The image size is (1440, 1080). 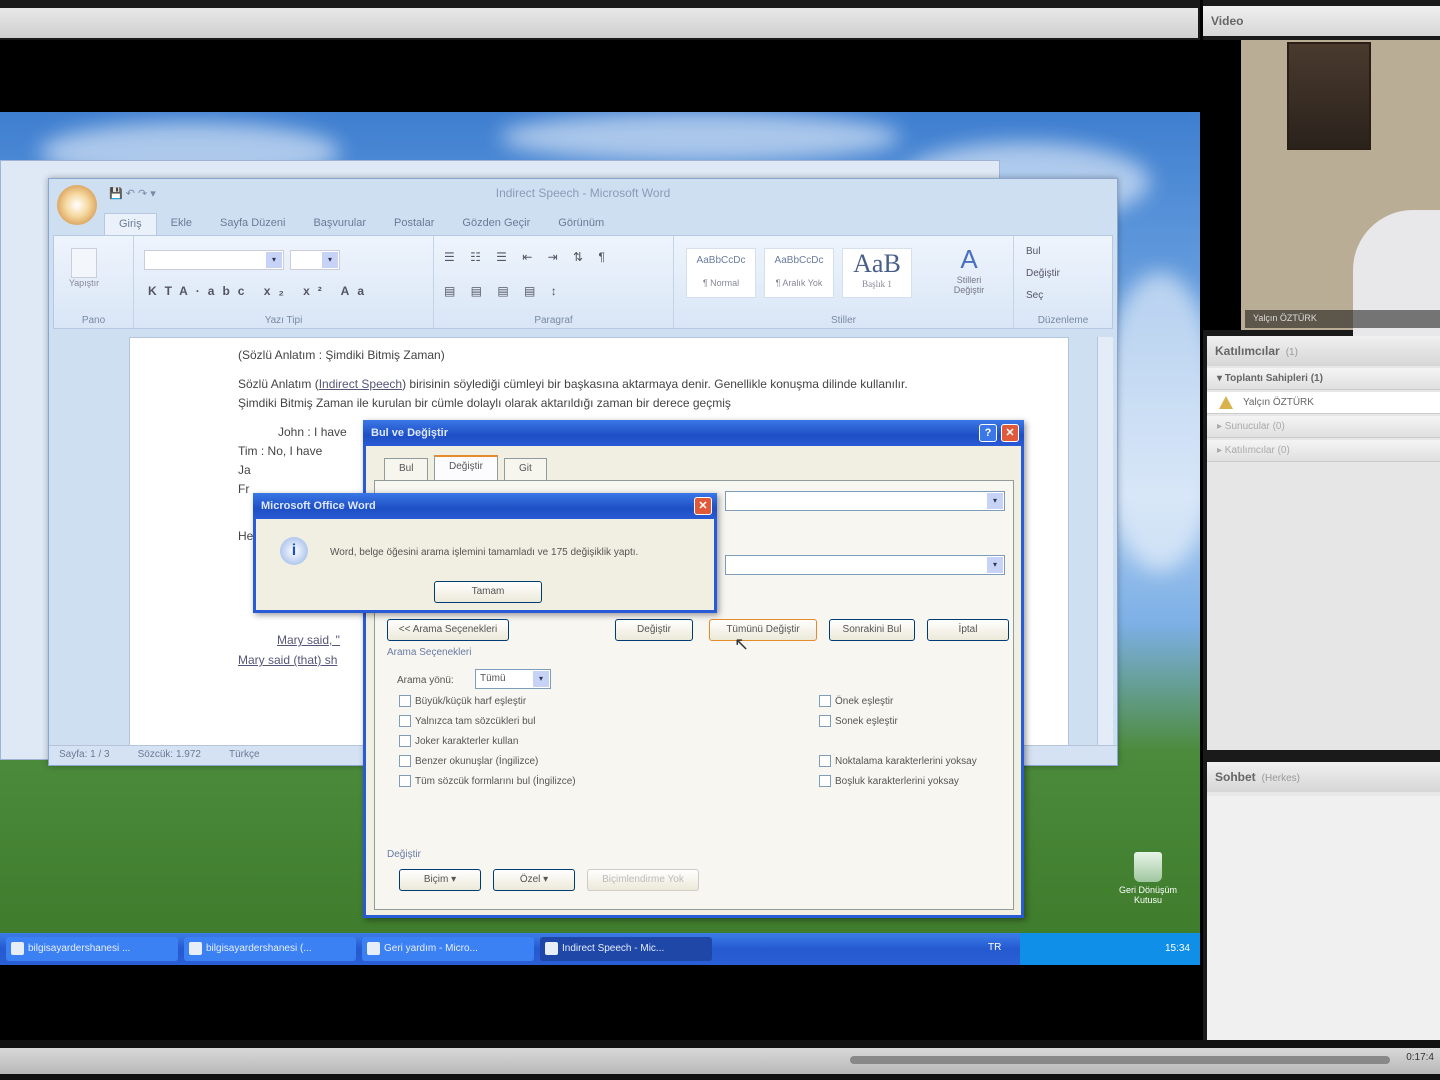 I want to click on checkbox-wildcards: Joker karakterler kullan, so click(x=458, y=741).